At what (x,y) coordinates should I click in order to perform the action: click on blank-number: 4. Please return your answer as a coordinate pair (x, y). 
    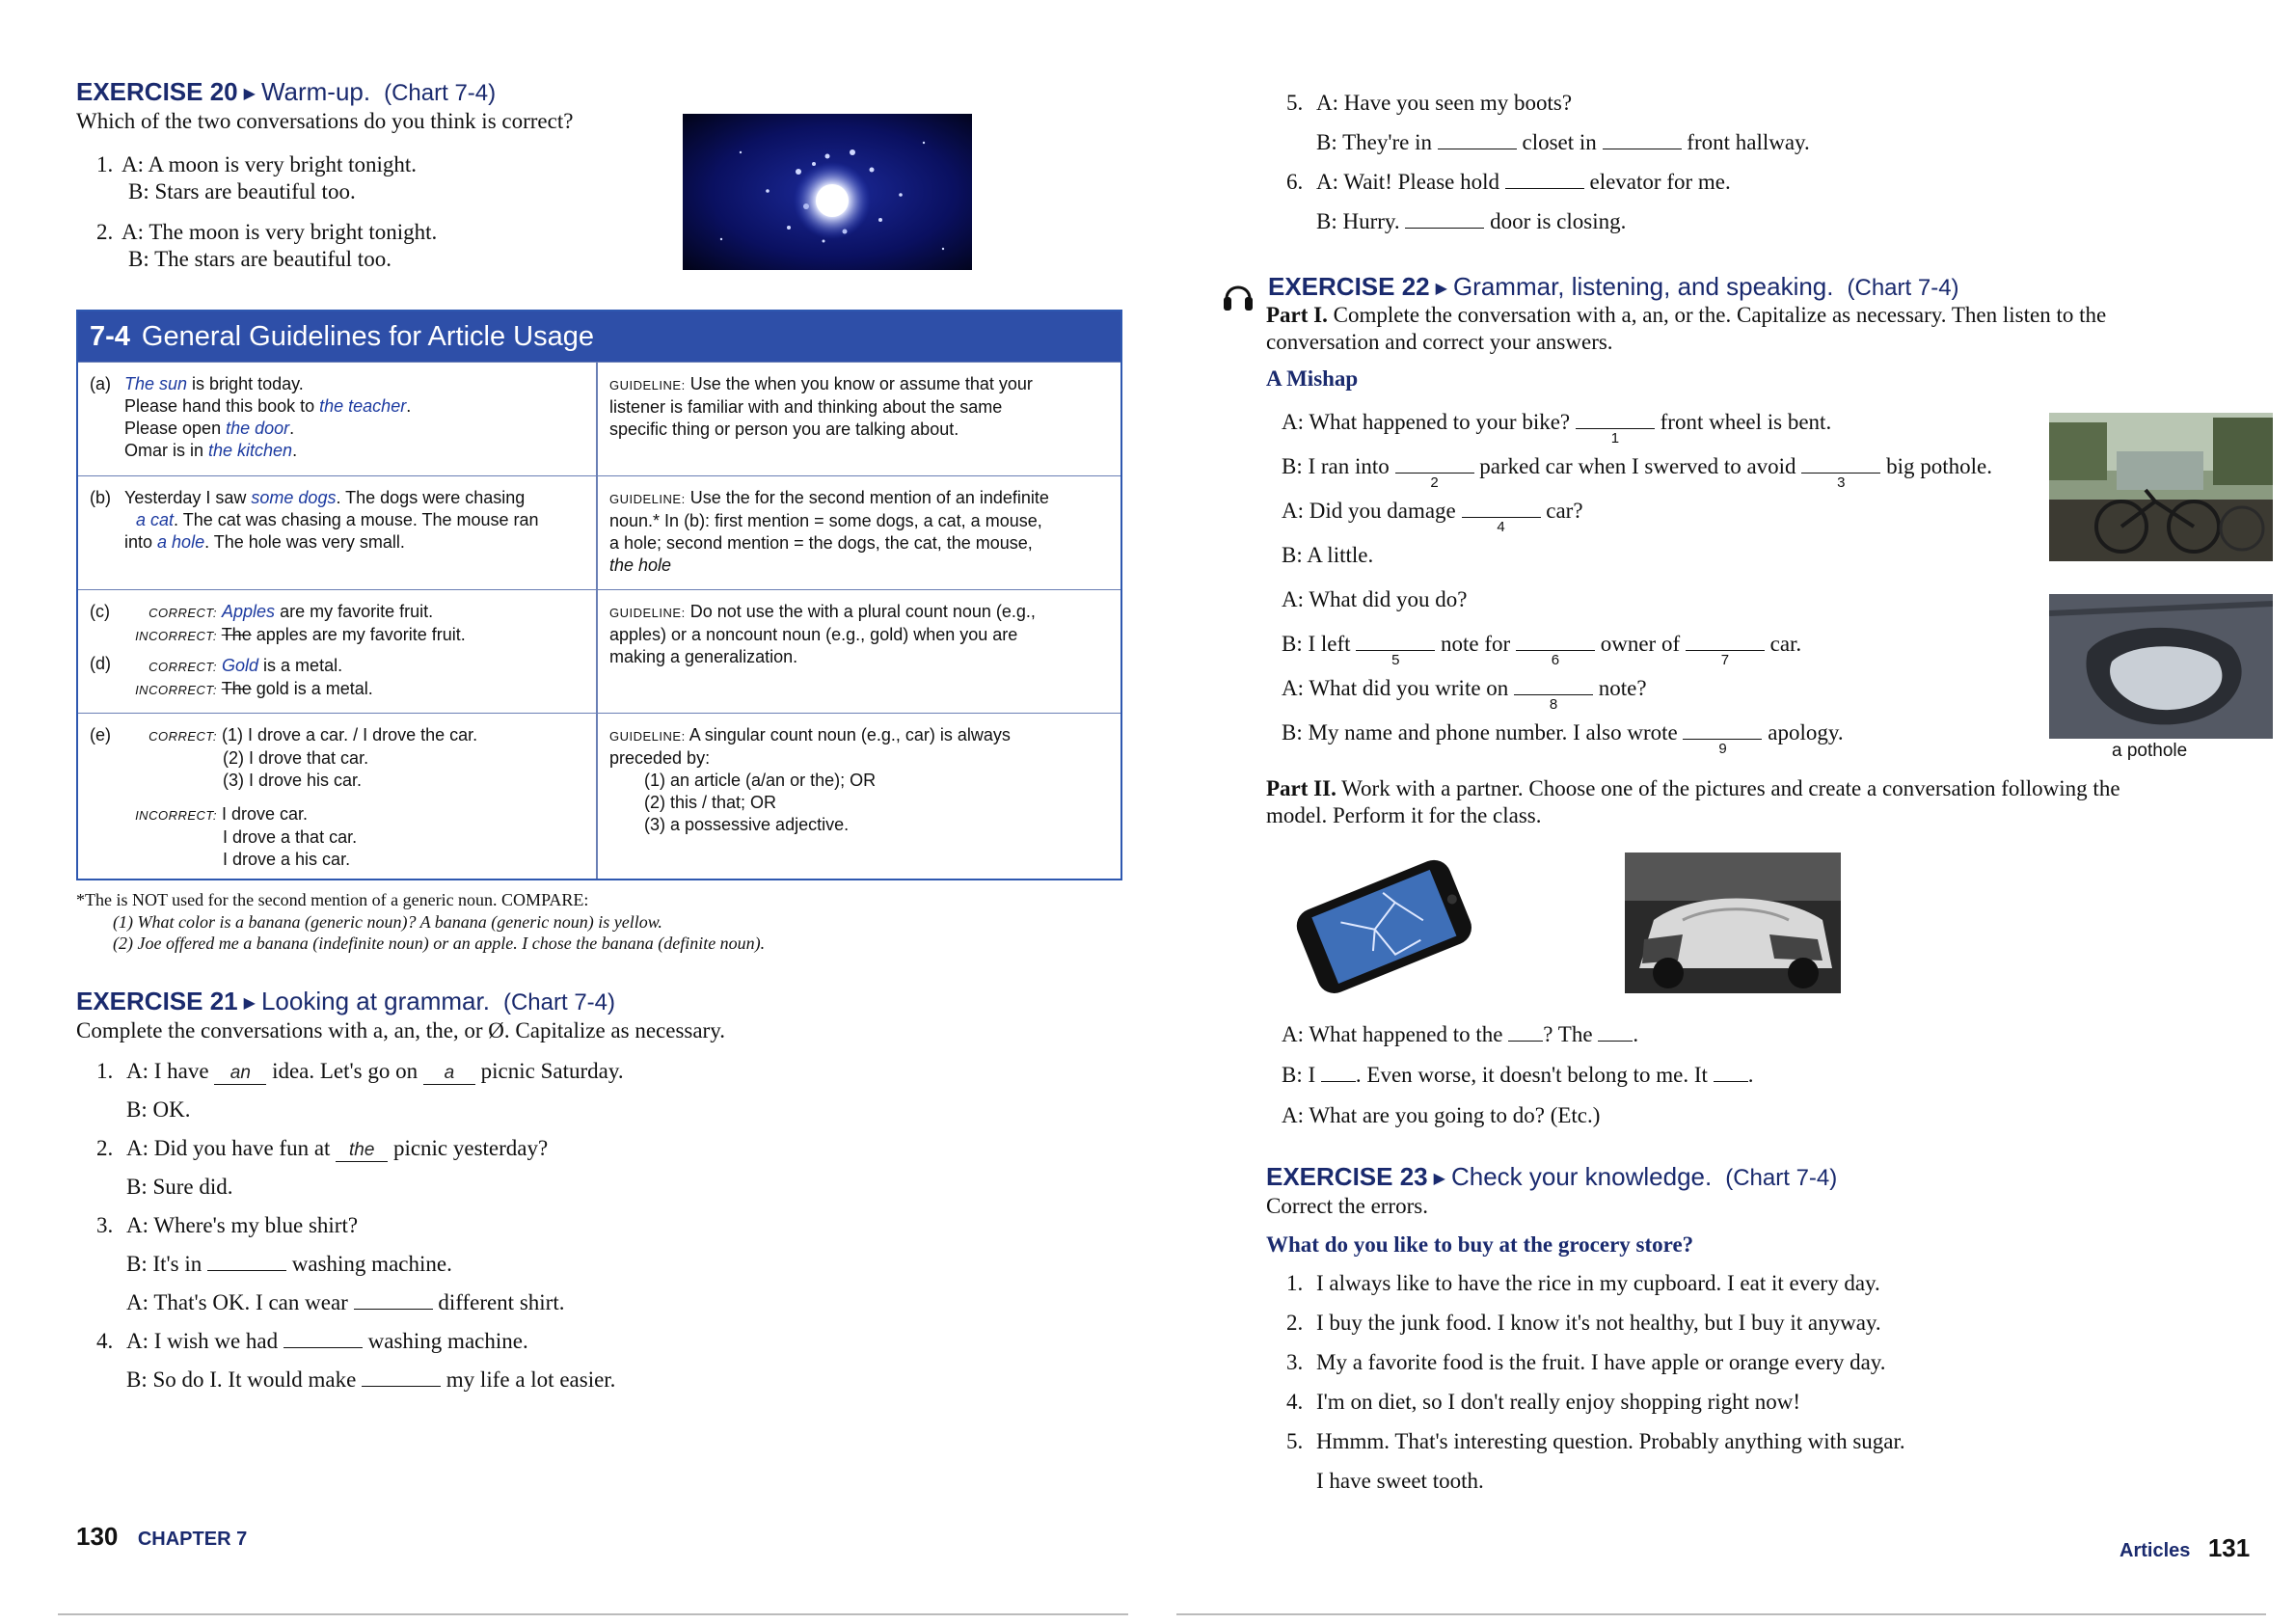
    Looking at the image, I should click on (1501, 527).